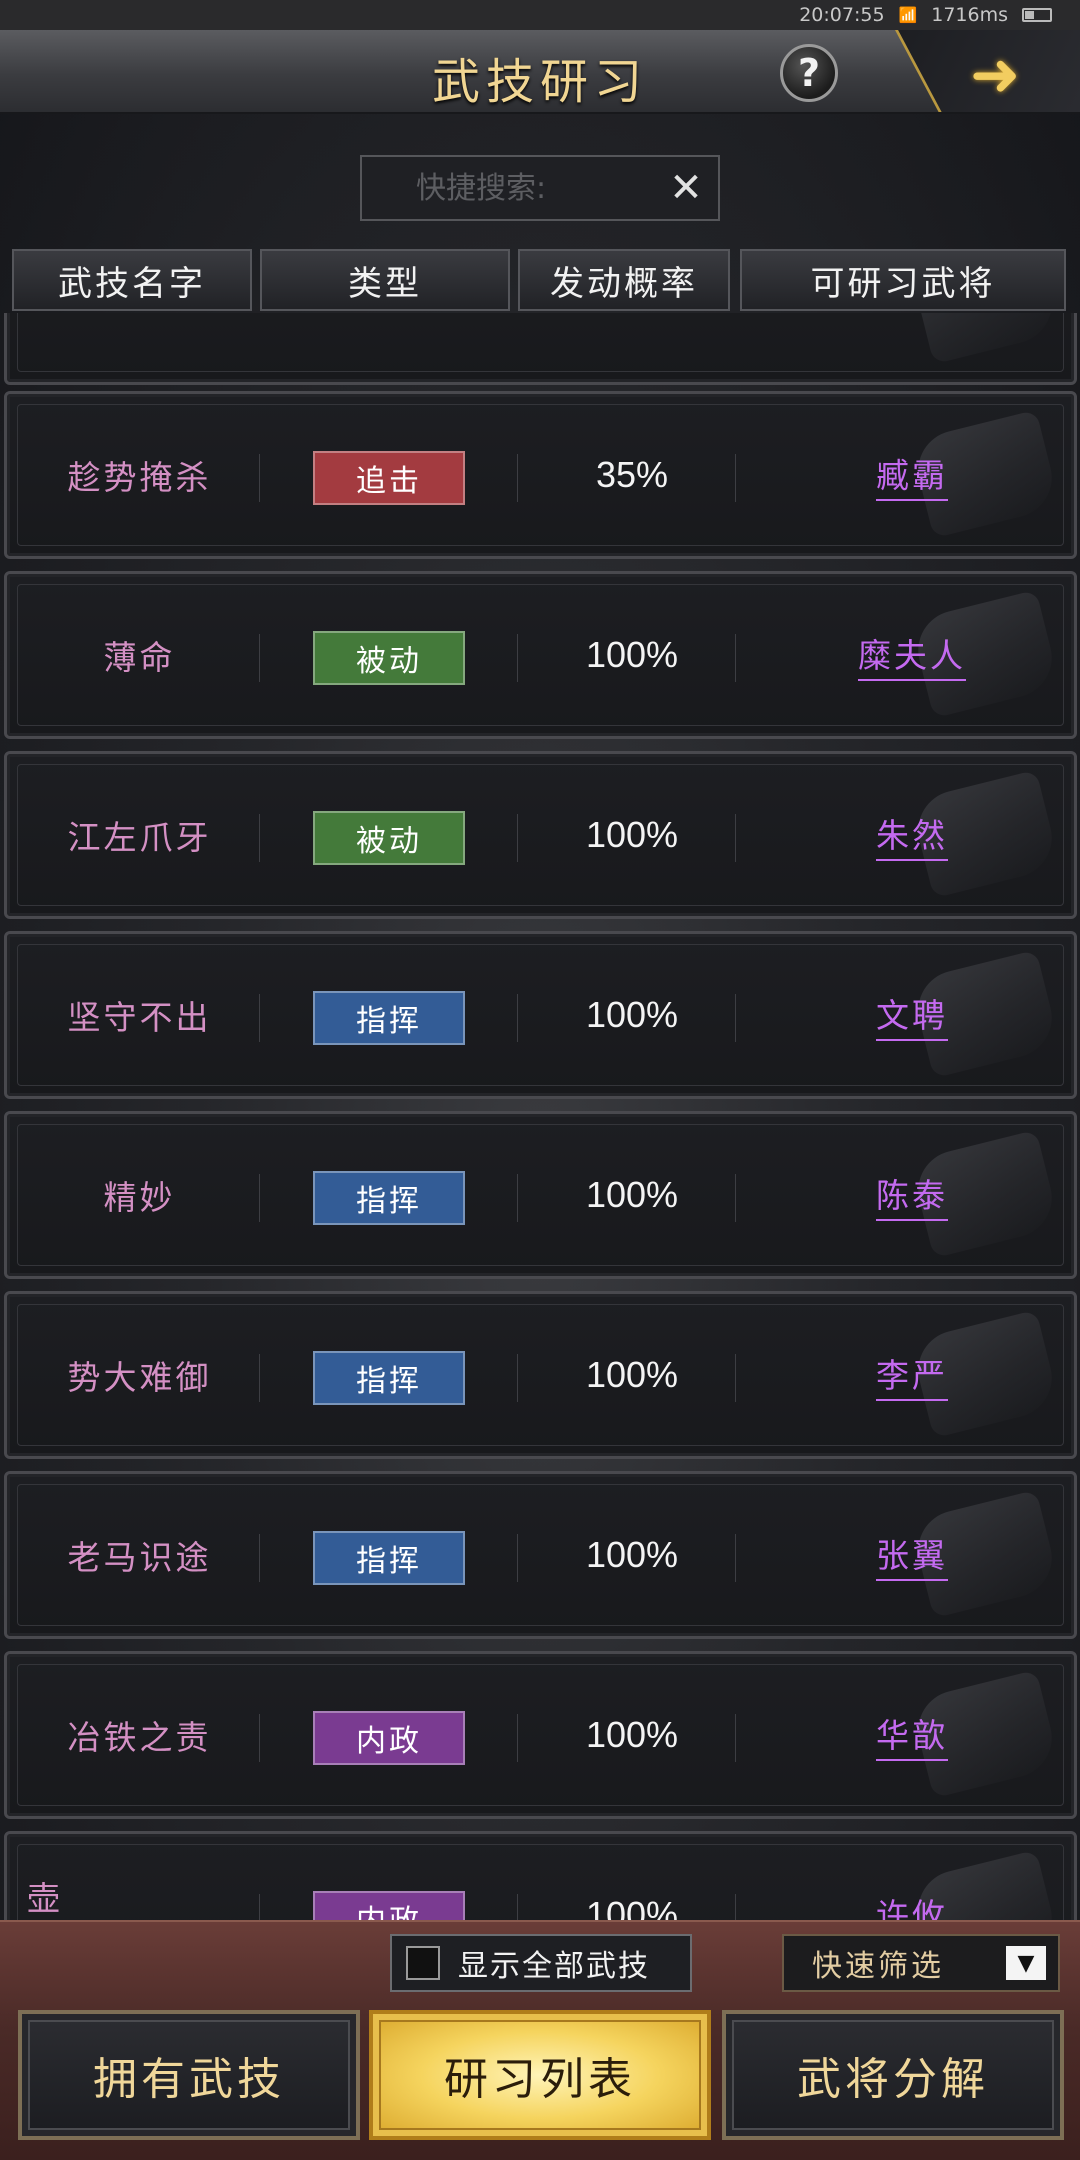 The height and width of the screenshot is (2160, 1080). What do you see at coordinates (540, 2075) in the screenshot?
I see `tab-research-list: 研习列表` at bounding box center [540, 2075].